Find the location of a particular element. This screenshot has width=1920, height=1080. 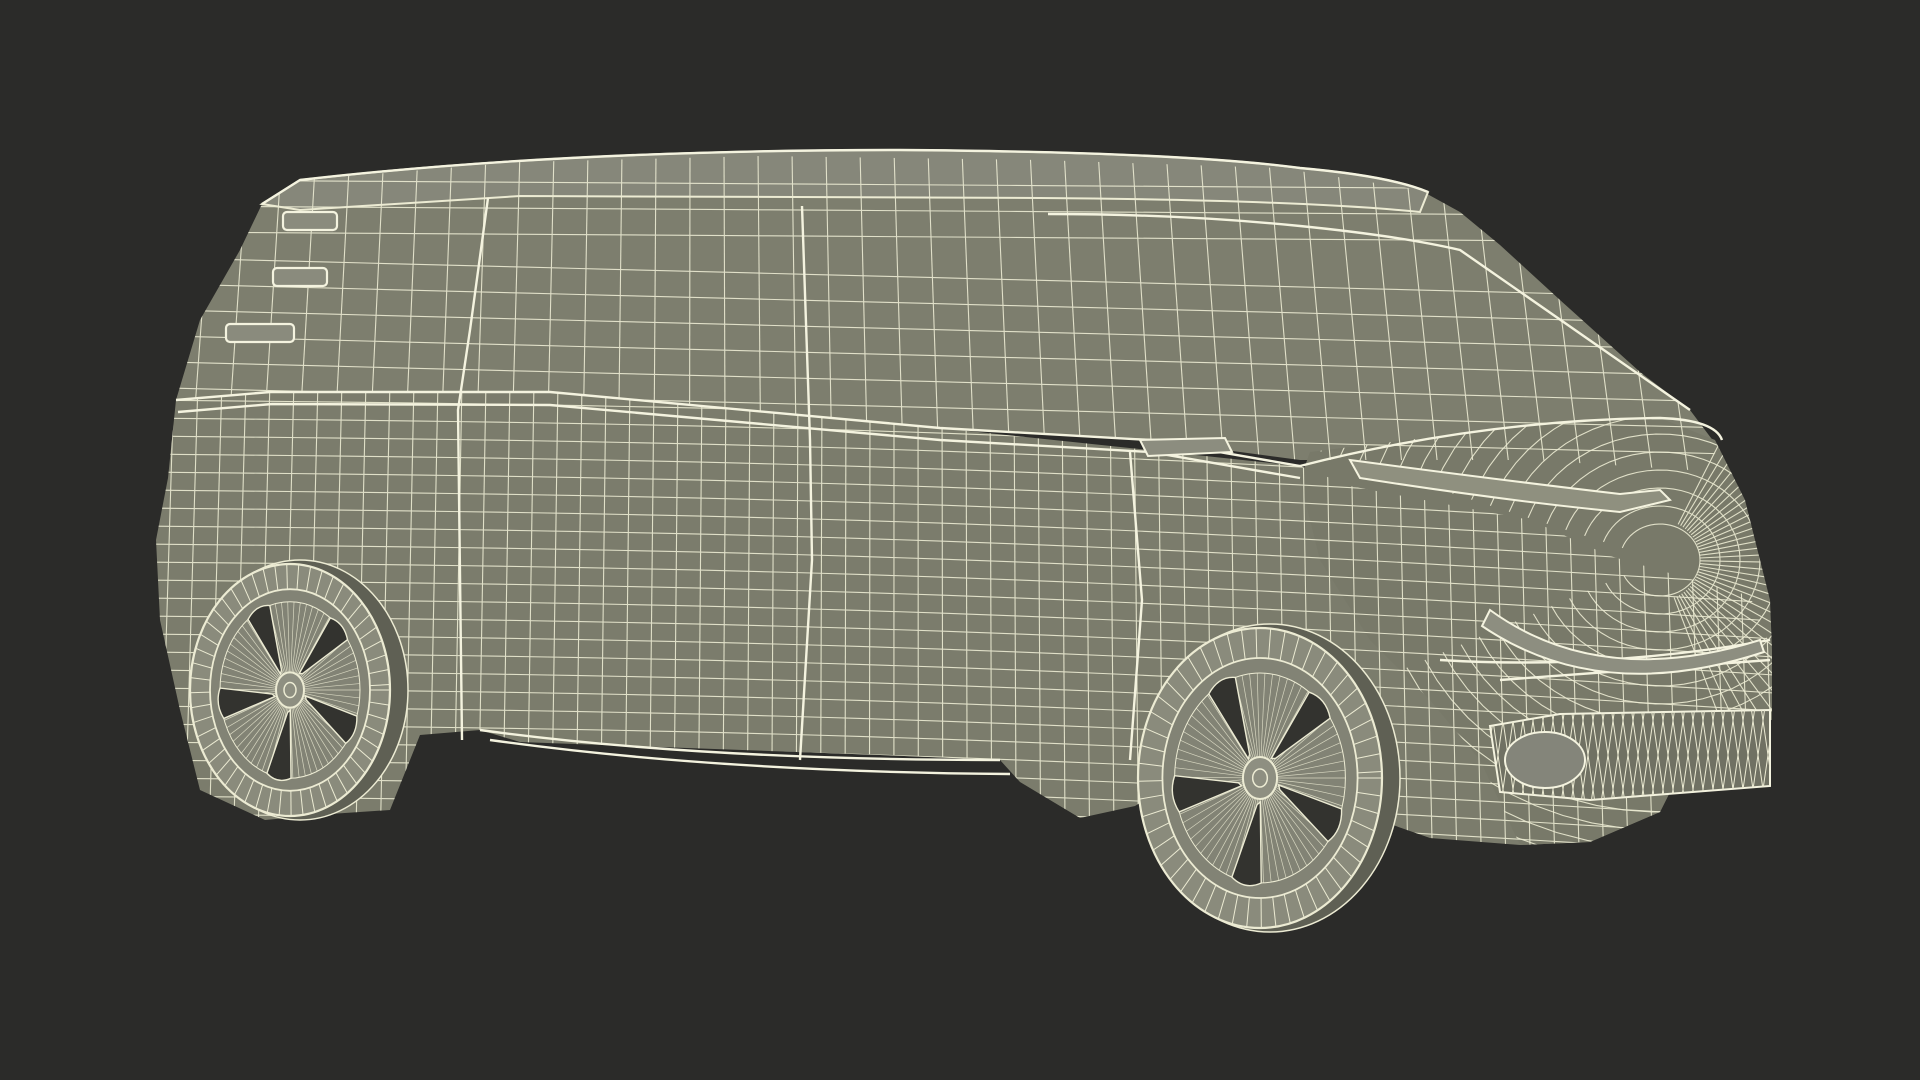

rear-wheel is located at coordinates (298, 690).